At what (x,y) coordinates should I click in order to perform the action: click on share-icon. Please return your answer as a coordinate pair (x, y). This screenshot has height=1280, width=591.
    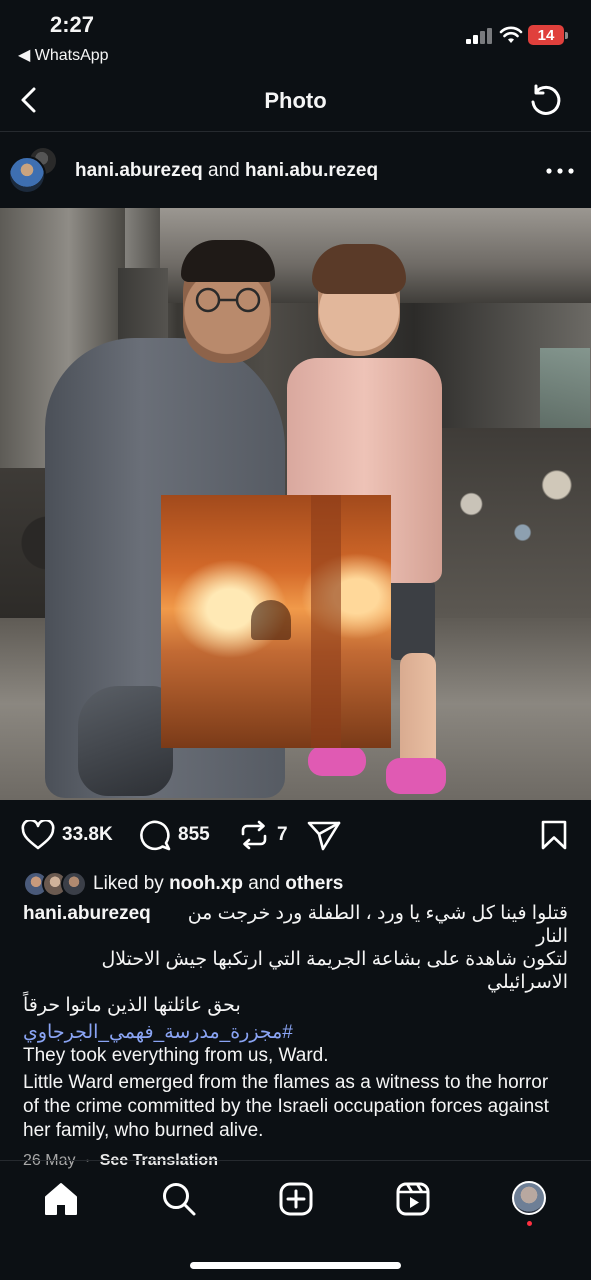
    Looking at the image, I should click on (324, 835).